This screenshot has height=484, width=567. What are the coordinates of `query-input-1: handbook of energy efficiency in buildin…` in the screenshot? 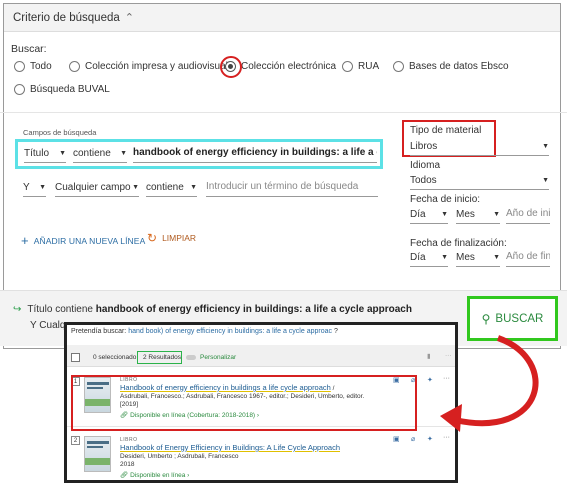 It's located at (255, 155).